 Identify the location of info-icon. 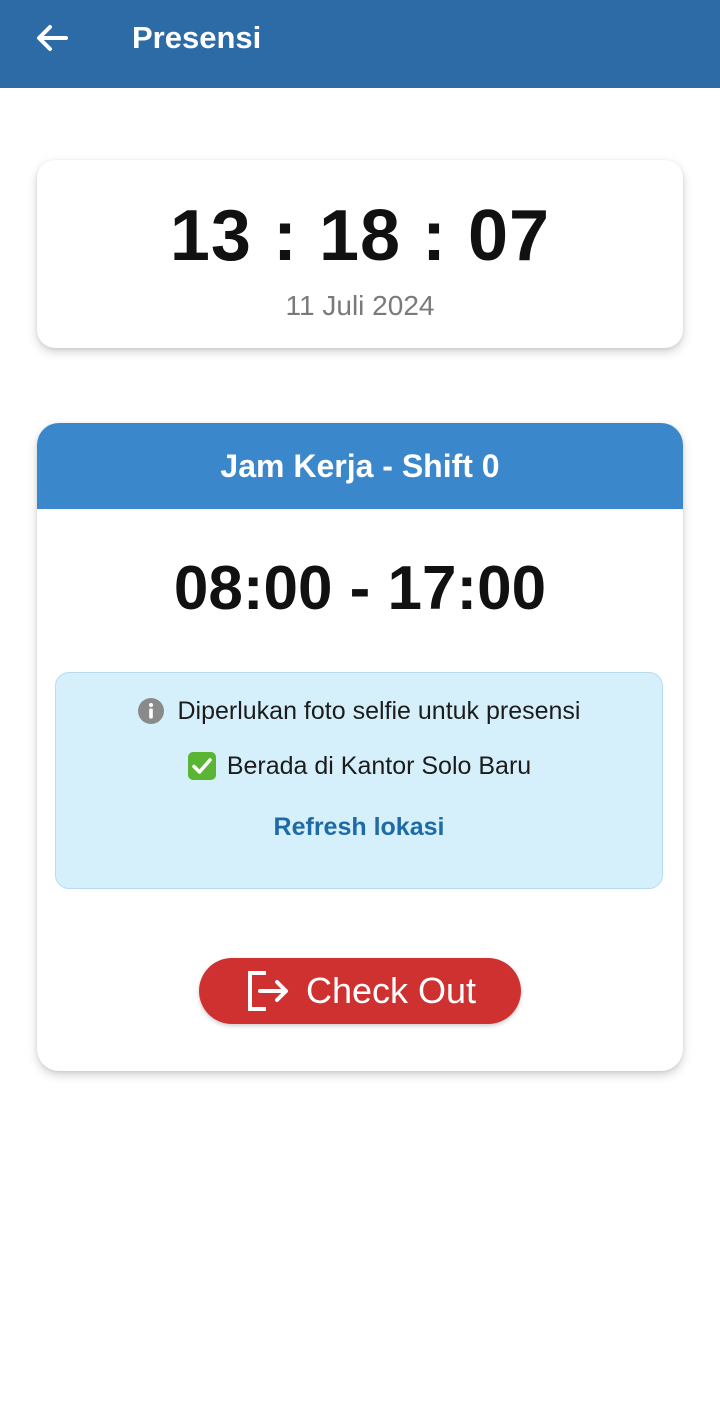
(151, 711).